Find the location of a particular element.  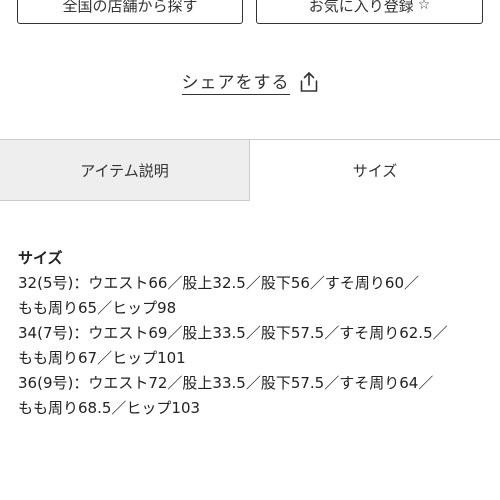

find-in-stores-button: 全国の店舗から探す is located at coordinates (130, 12).